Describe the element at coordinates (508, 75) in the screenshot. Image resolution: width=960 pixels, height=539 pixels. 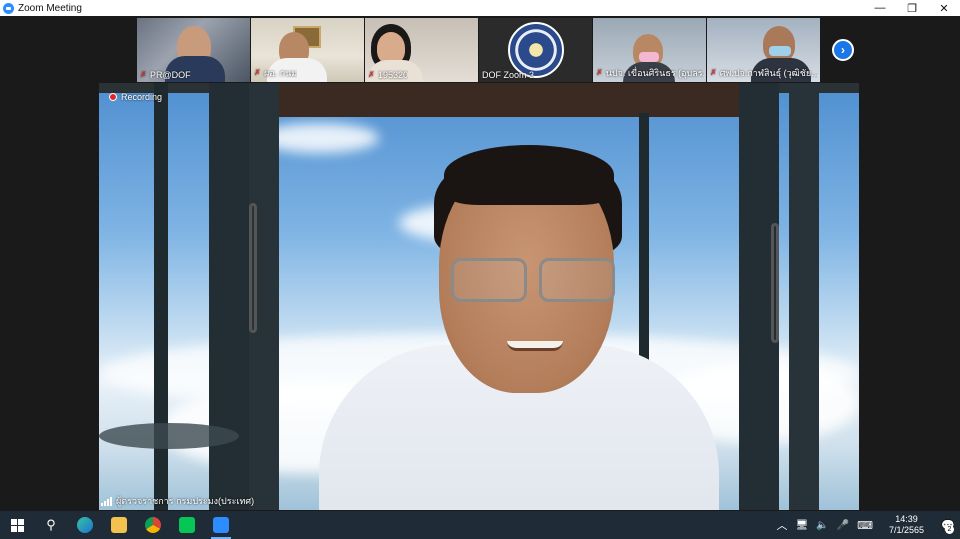
I see `participant-name: DOF Zoom 3` at that location.